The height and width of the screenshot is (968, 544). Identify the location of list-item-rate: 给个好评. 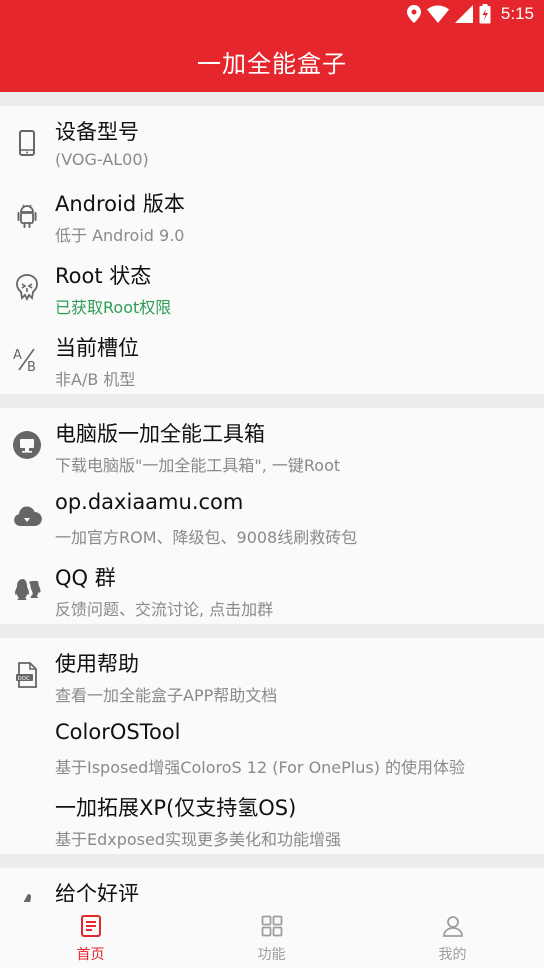
(272, 885).